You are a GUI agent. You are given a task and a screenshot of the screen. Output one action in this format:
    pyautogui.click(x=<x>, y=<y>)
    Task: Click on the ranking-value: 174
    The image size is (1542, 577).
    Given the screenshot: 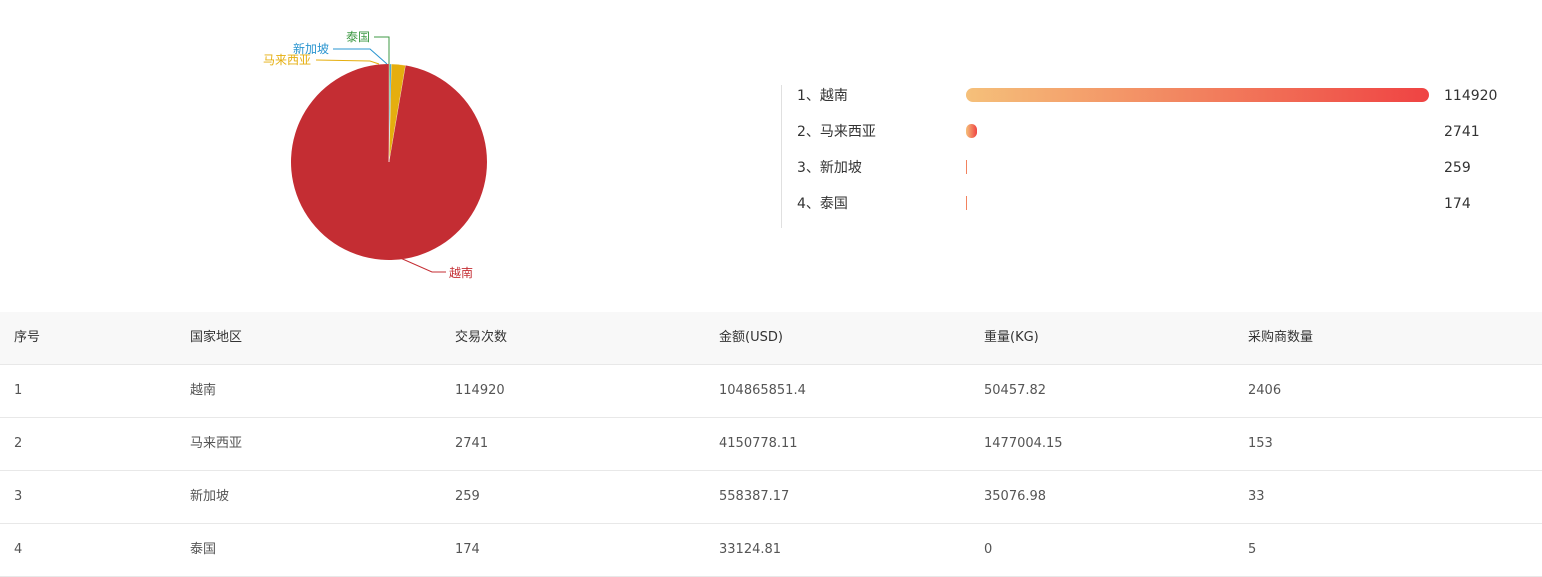 What is the action you would take?
    pyautogui.click(x=1457, y=204)
    